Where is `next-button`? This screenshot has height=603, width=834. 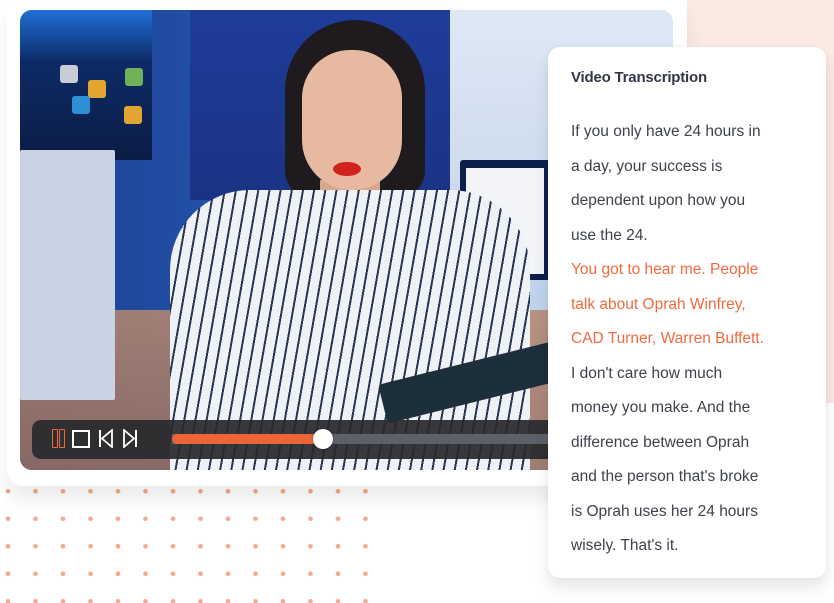 next-button is located at coordinates (130, 439).